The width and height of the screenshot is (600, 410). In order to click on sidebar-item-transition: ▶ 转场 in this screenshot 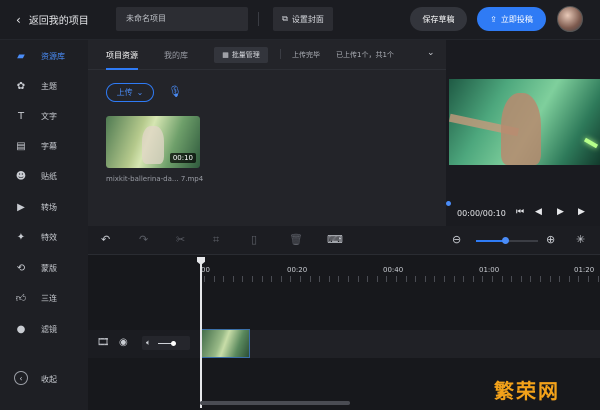, I will do `click(44, 207)`.